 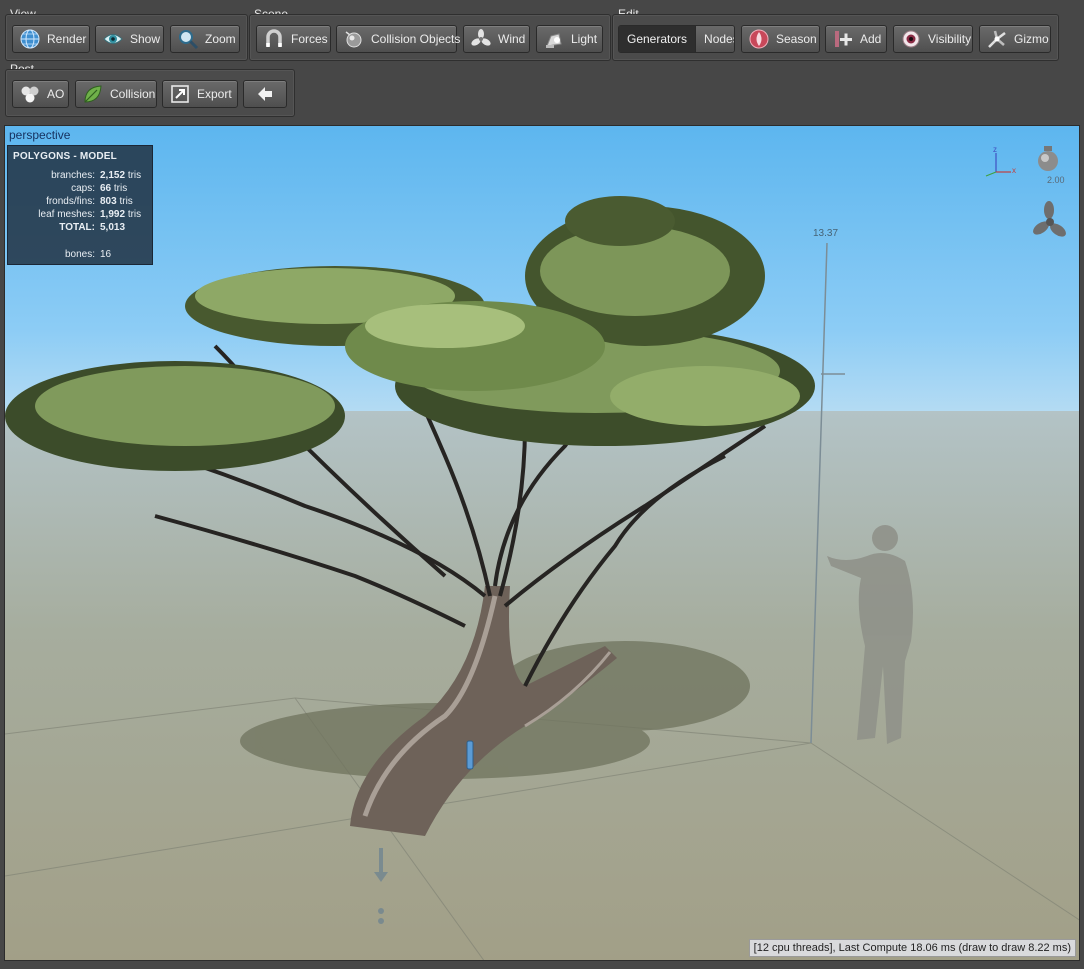 What do you see at coordinates (77, 227) in the screenshot?
I see `stats-key: TOTAL:` at bounding box center [77, 227].